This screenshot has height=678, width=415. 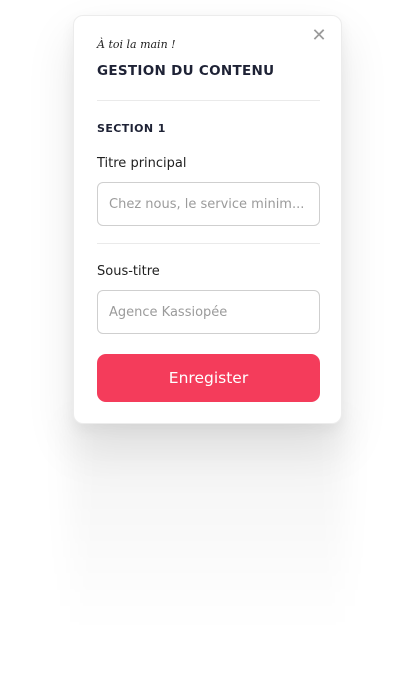 I want to click on main-title-input, so click(x=208, y=204).